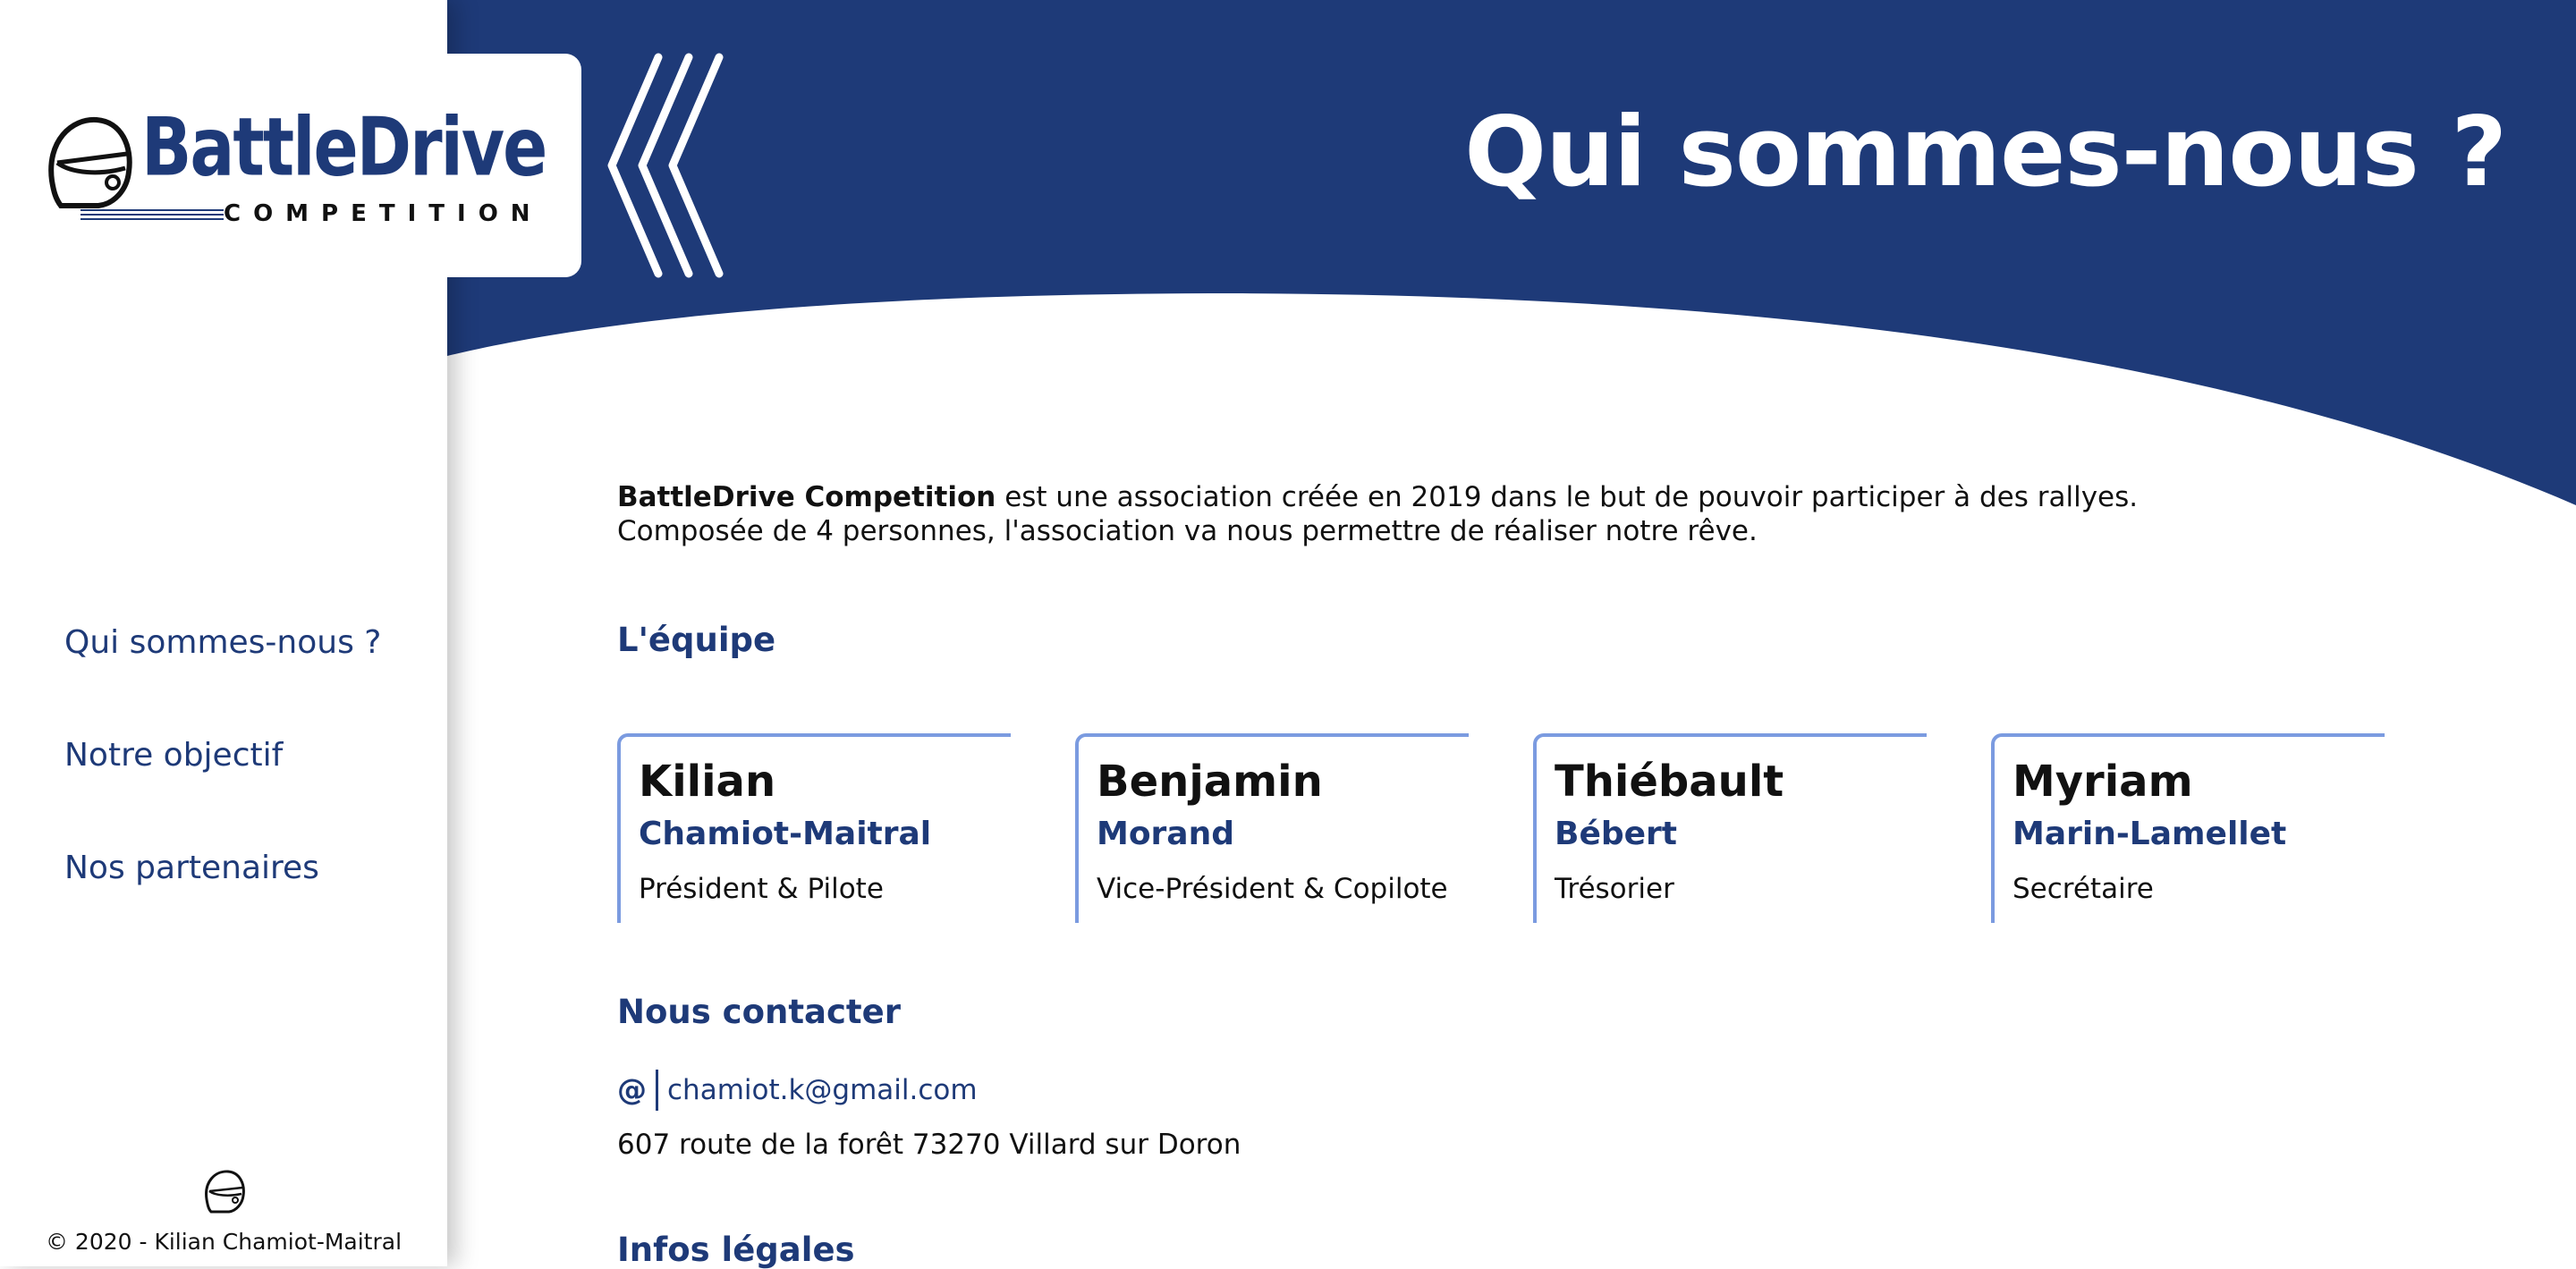 This screenshot has height=1269, width=2576. What do you see at coordinates (707, 782) in the screenshot?
I see `member-first-name: Kilian` at bounding box center [707, 782].